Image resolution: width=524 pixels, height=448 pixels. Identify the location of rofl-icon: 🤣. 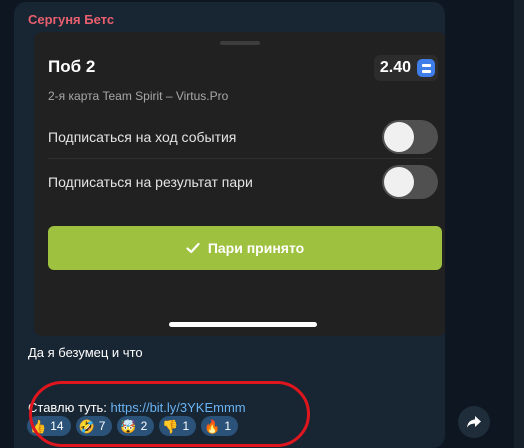
(86, 426).